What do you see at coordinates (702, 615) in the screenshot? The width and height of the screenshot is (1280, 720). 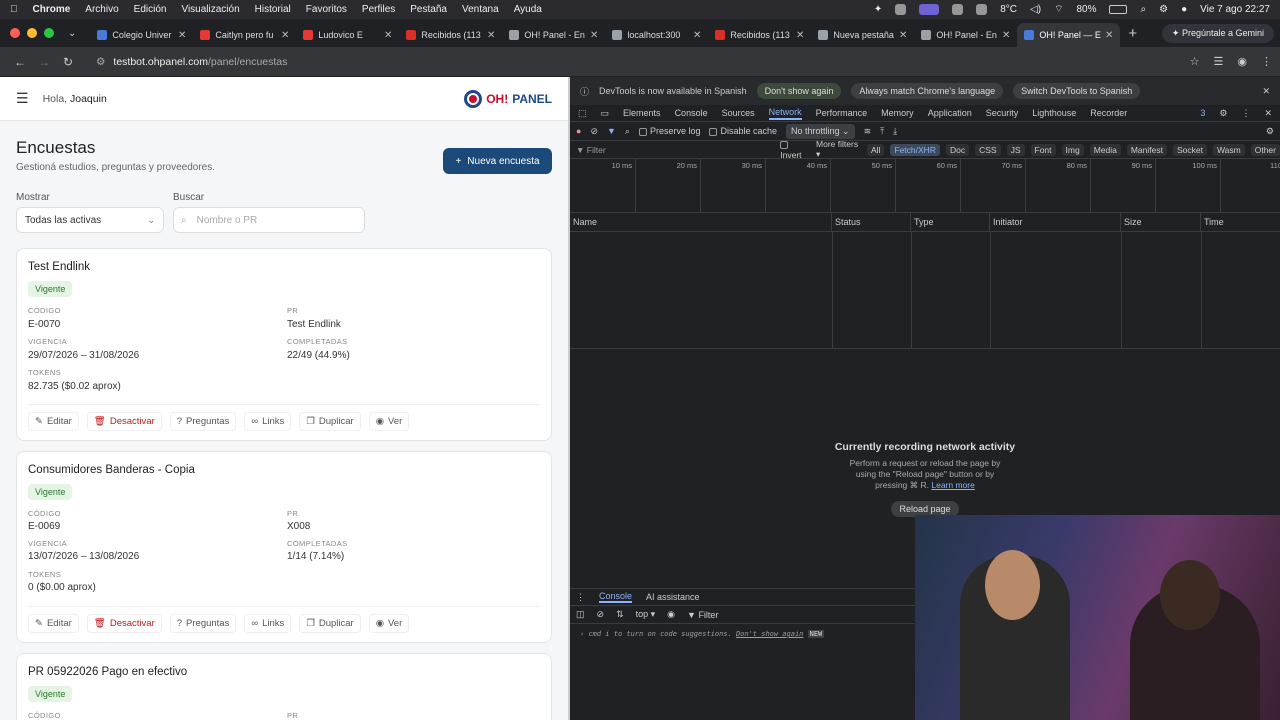 I see `console-filter-input: ▼ Filter` at bounding box center [702, 615].